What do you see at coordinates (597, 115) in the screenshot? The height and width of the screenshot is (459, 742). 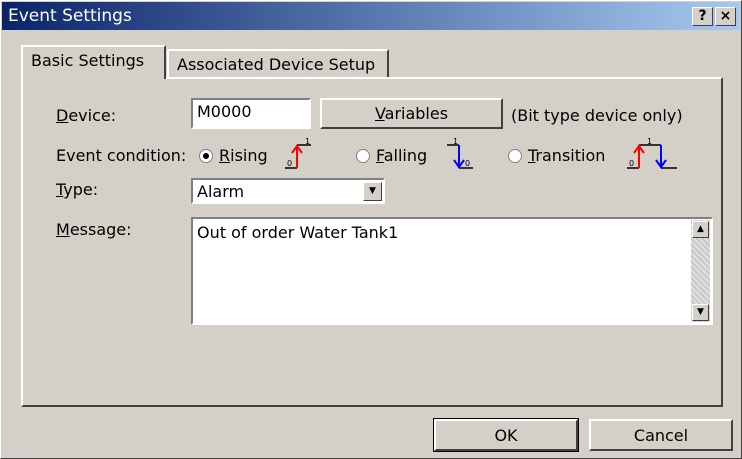 I see `bit-type-note: (Bit type device only)` at bounding box center [597, 115].